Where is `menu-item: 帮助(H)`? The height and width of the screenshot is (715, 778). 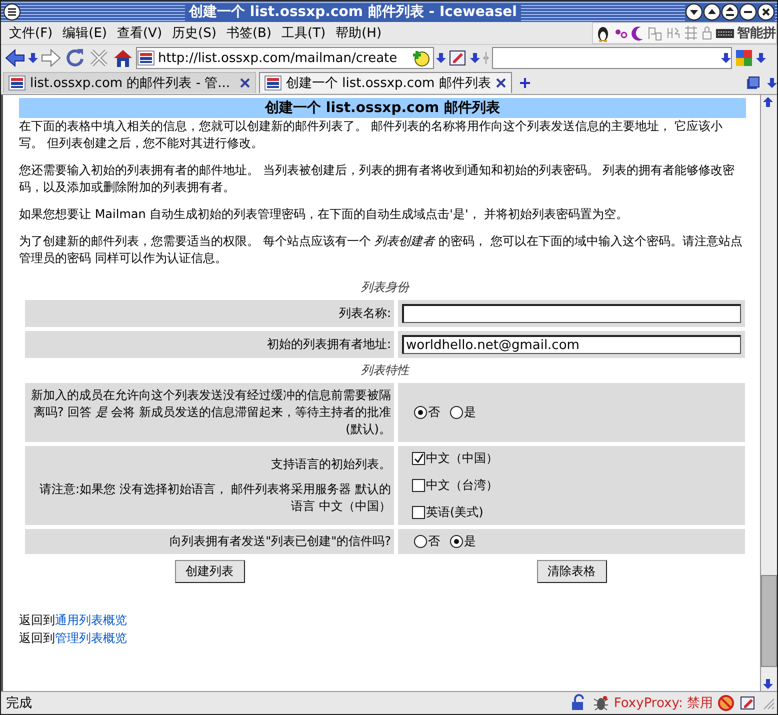 menu-item: 帮助(H) is located at coordinates (358, 33).